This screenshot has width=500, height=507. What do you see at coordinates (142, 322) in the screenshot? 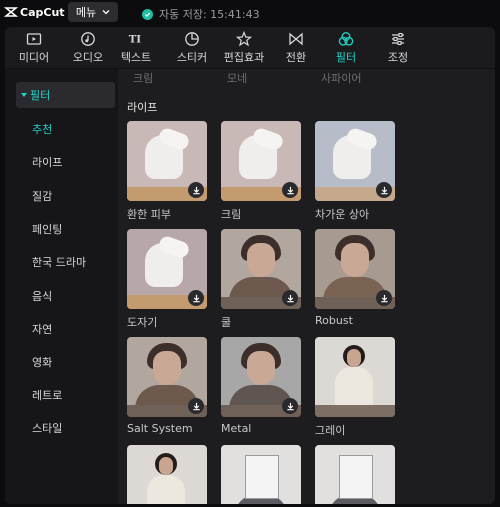
I see `filter-card-label: 도자기` at bounding box center [142, 322].